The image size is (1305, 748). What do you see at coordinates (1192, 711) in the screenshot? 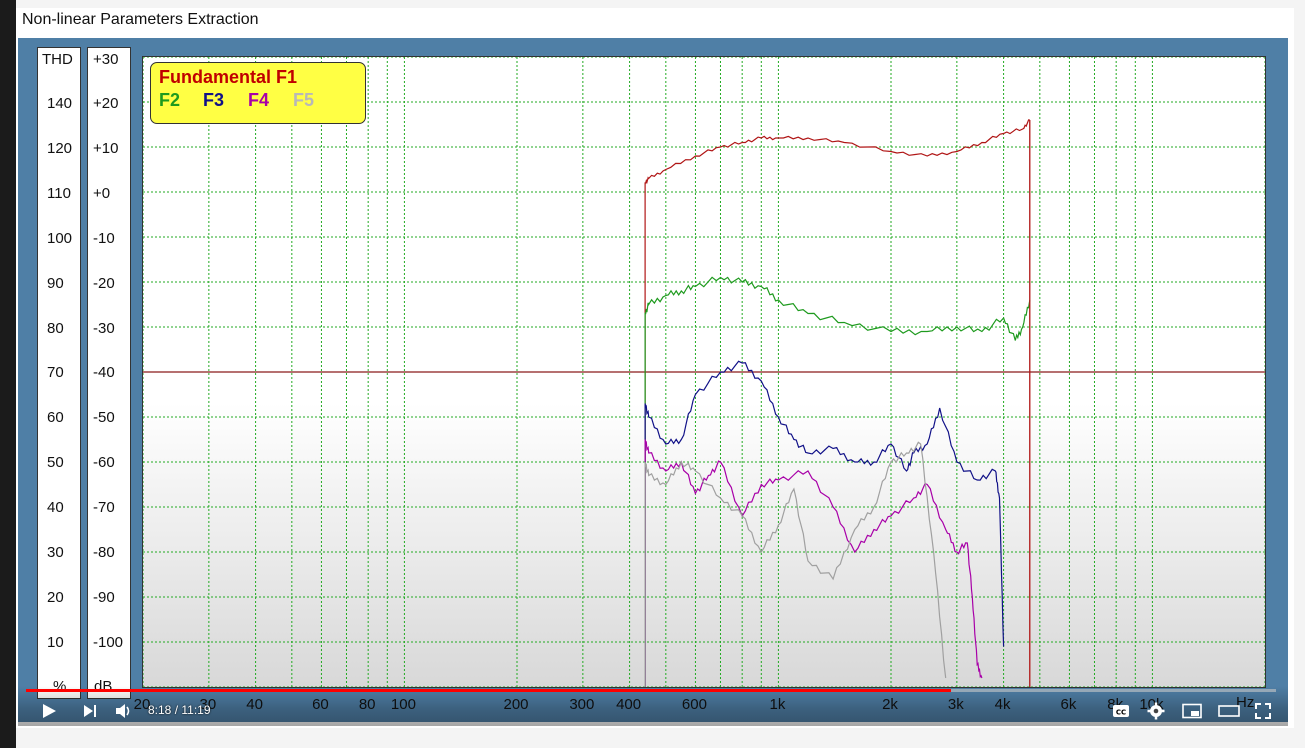
I see `miniplayer-icon` at bounding box center [1192, 711].